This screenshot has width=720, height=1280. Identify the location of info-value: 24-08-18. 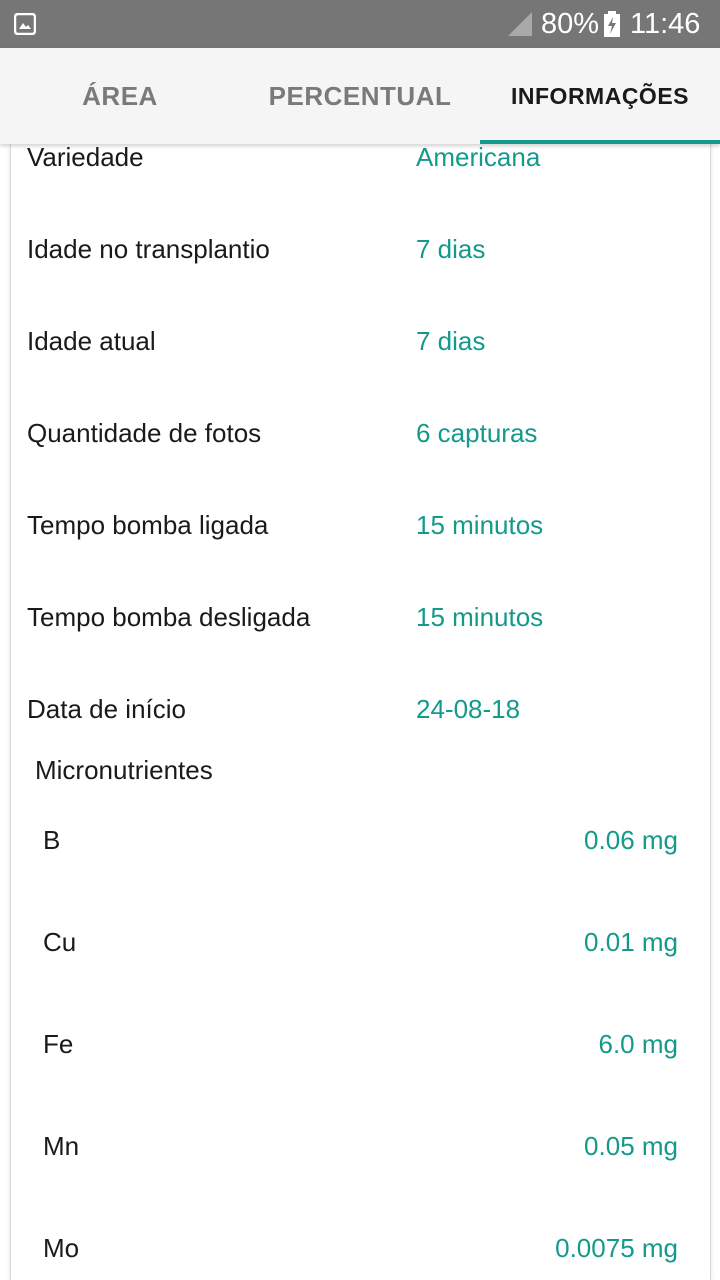
(468, 709).